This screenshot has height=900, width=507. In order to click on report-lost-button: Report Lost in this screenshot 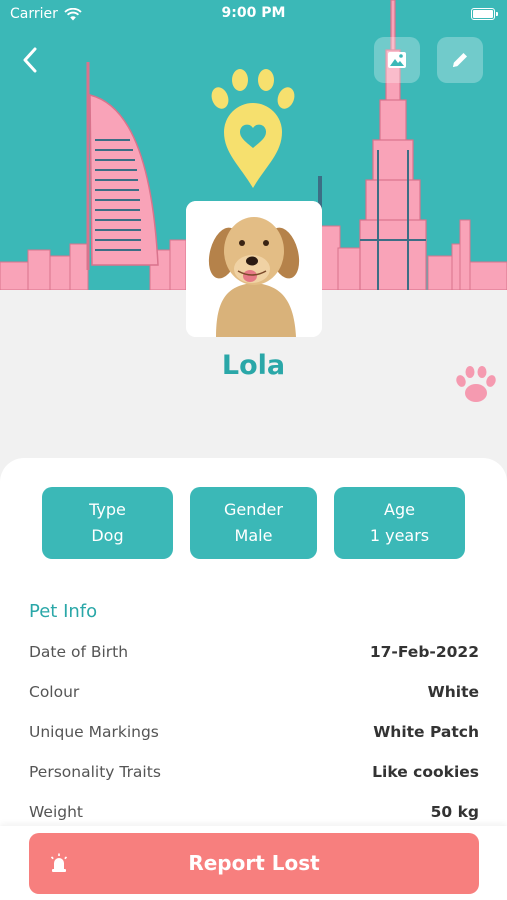, I will do `click(254, 863)`.